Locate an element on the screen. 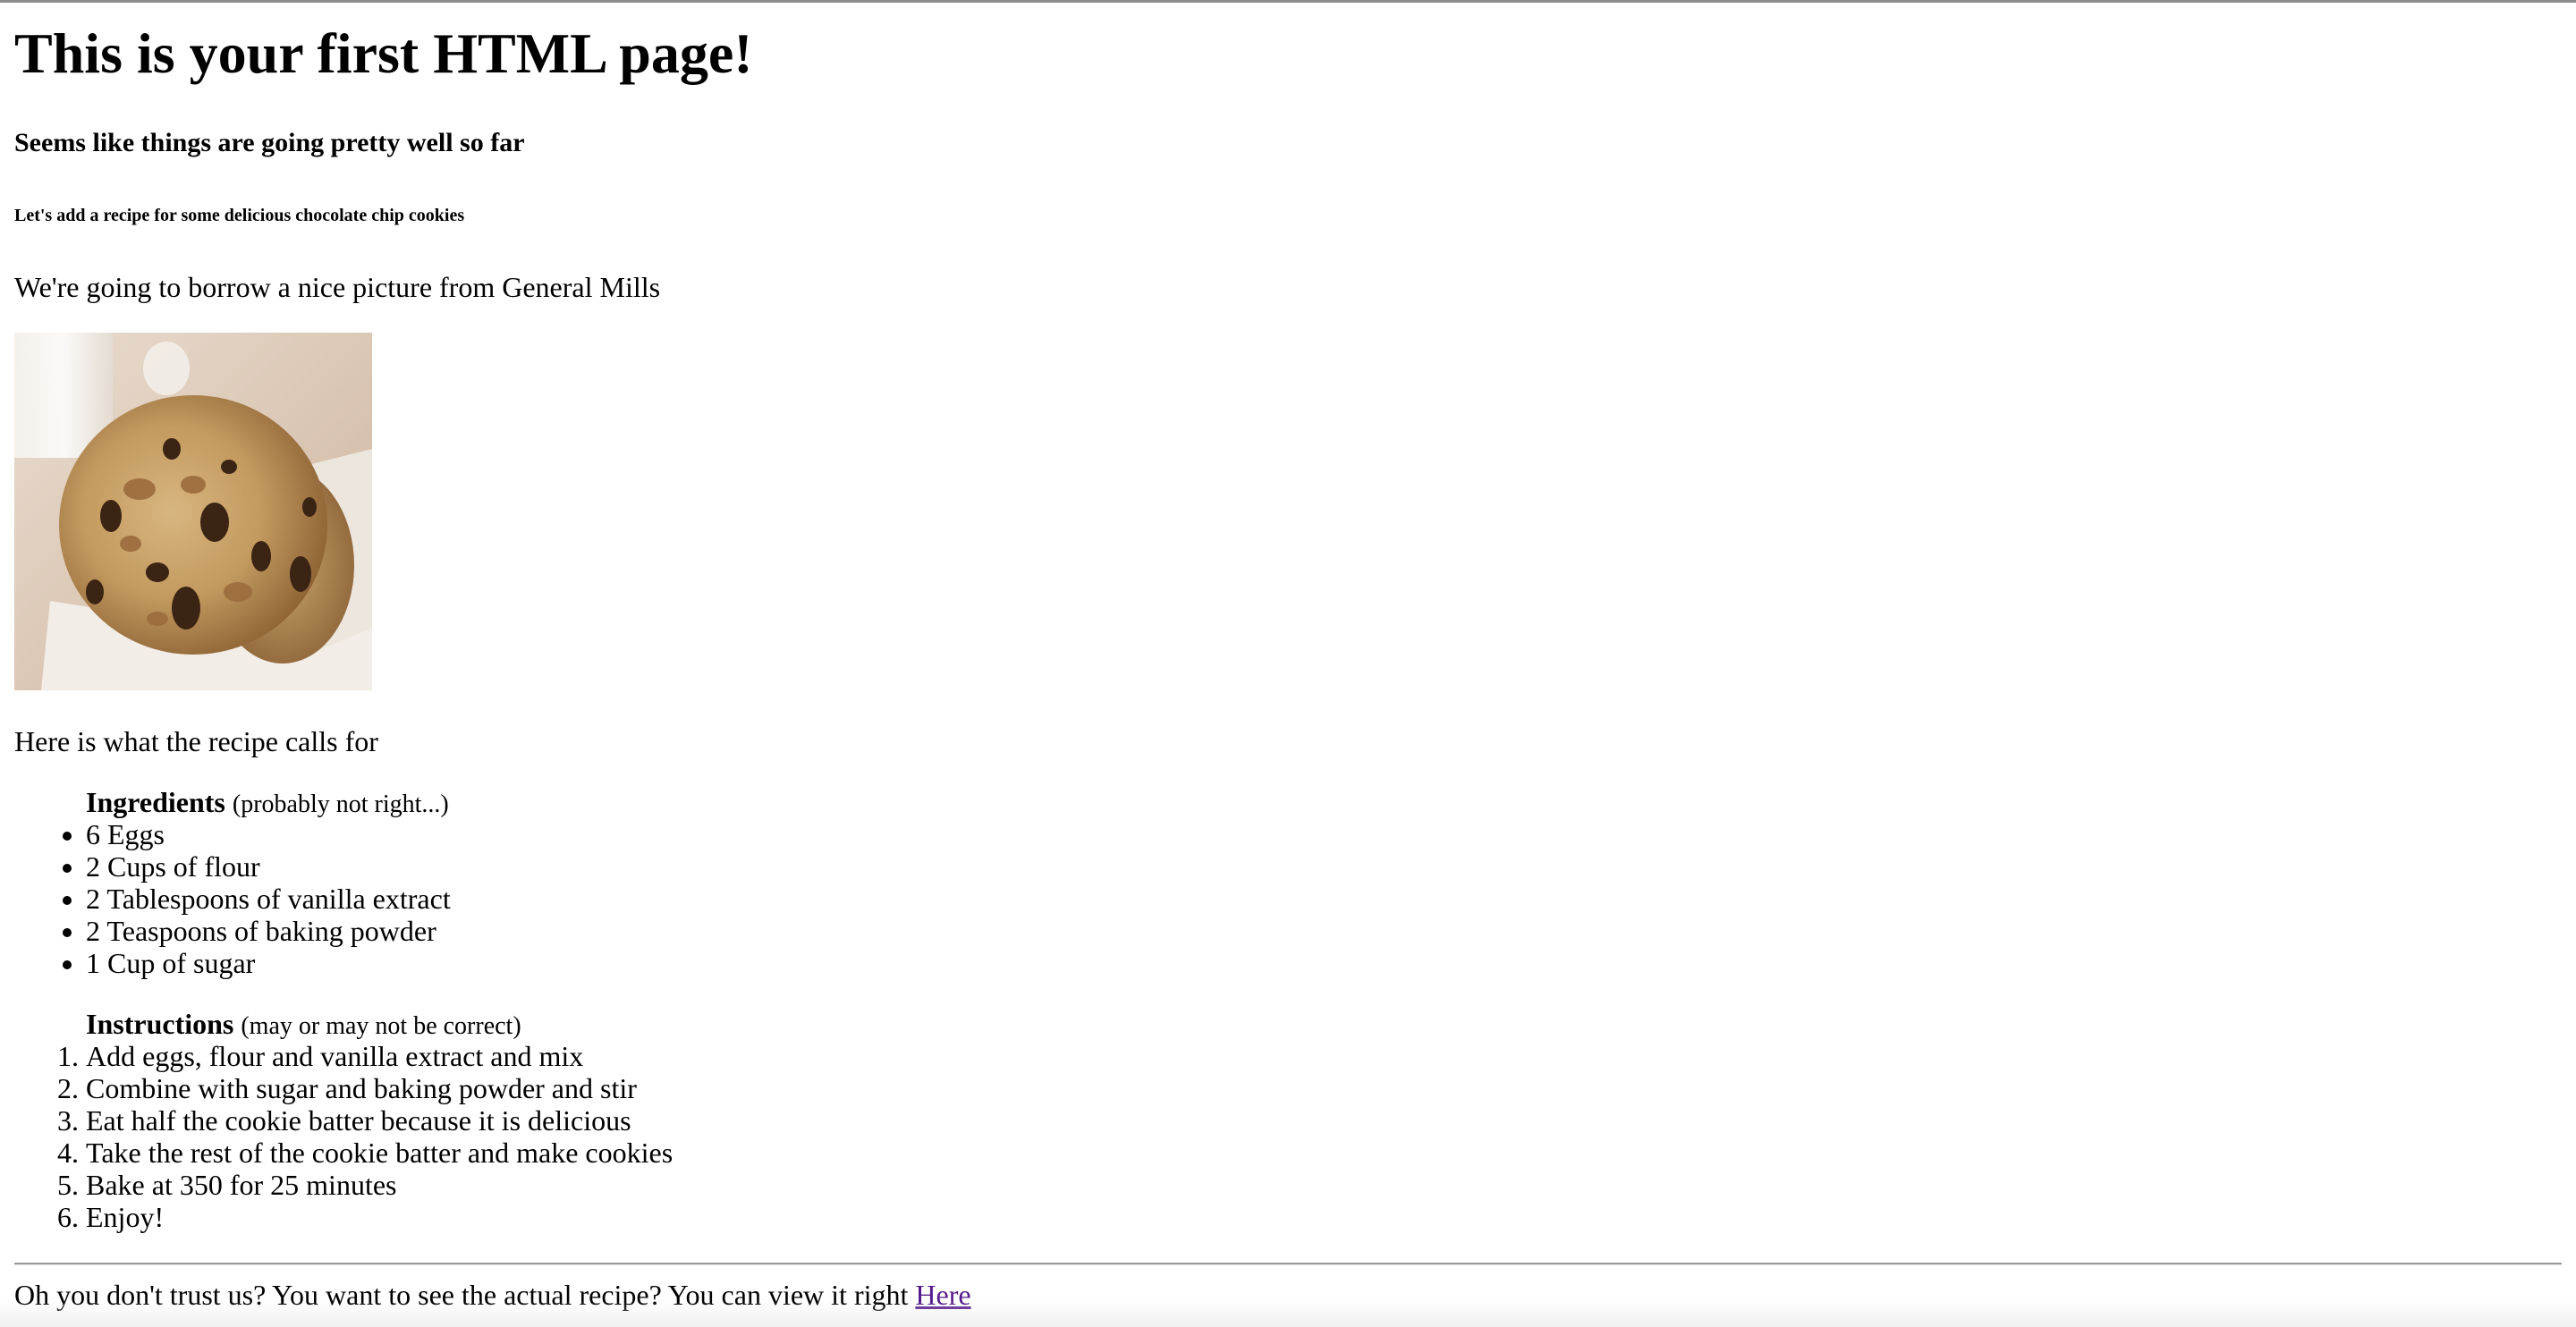 This screenshot has width=2576, height=1327. instruction-step: Enjoy! is located at coordinates (379, 1217).